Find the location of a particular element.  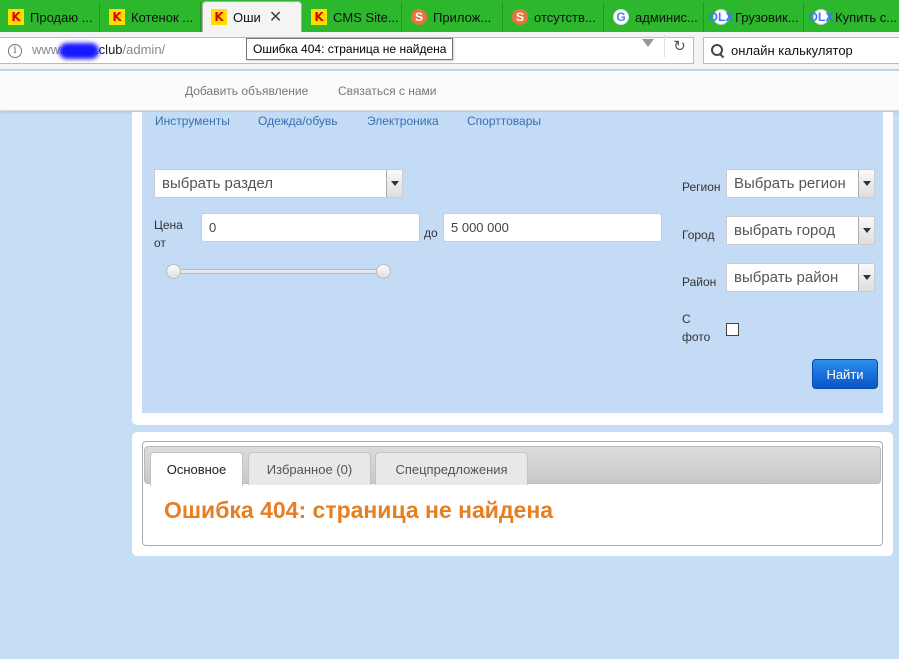

category-link: Инструменты is located at coordinates (192, 121).